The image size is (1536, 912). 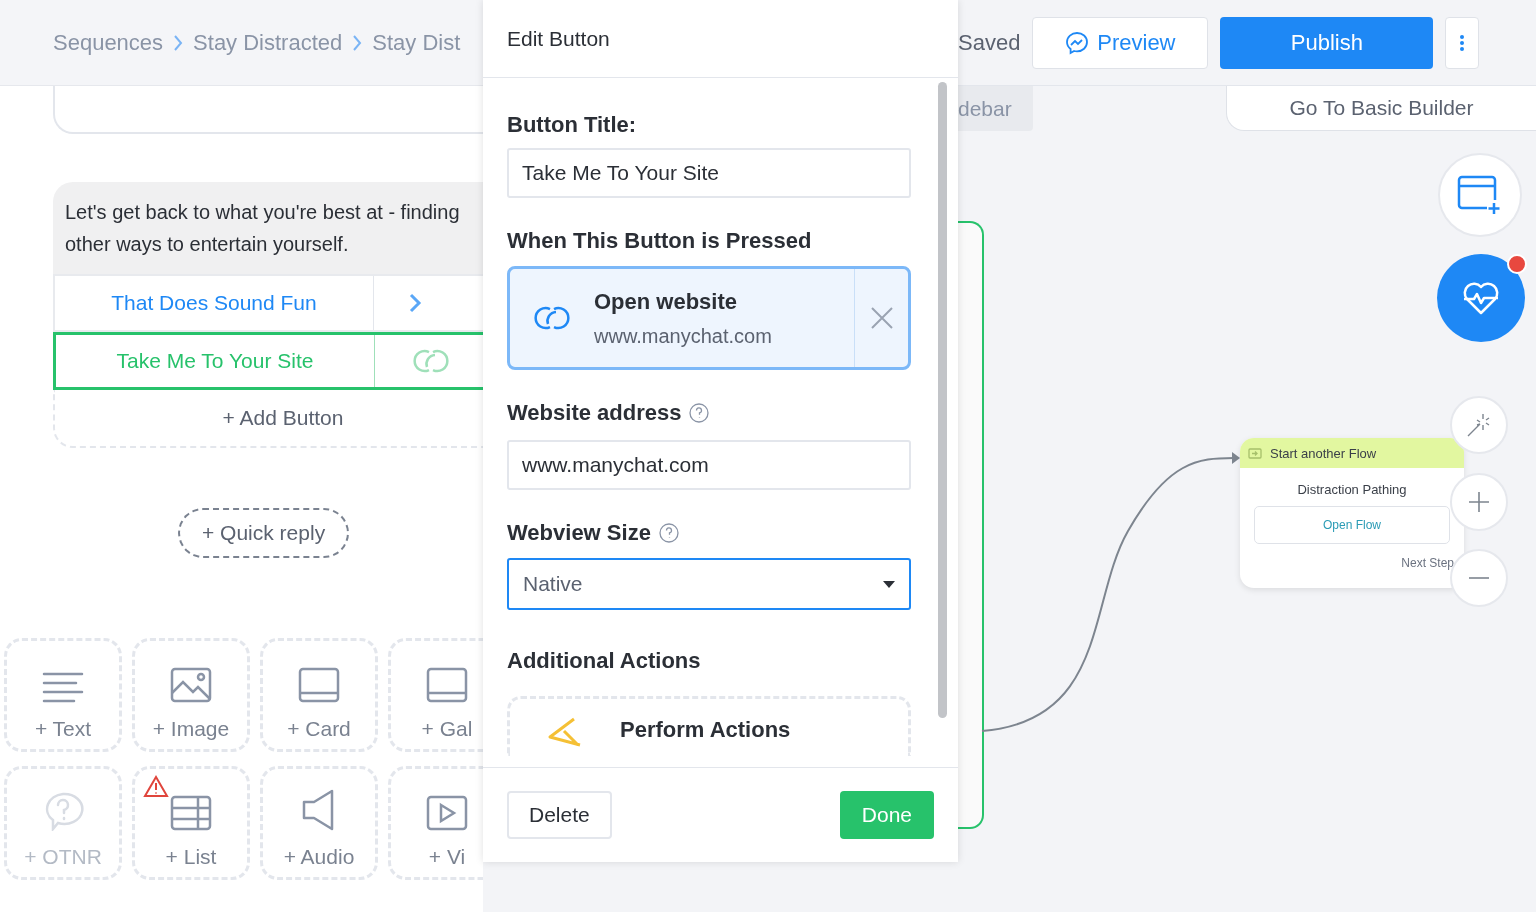 What do you see at coordinates (1480, 195) in the screenshot?
I see `window-plus-icon` at bounding box center [1480, 195].